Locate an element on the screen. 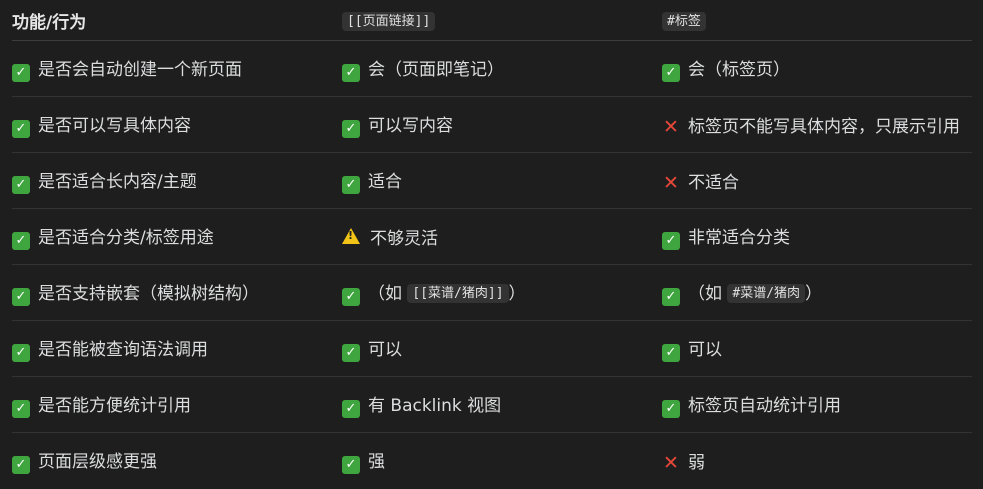 The image size is (983, 489). cell-text: 适合 is located at coordinates (385, 182).